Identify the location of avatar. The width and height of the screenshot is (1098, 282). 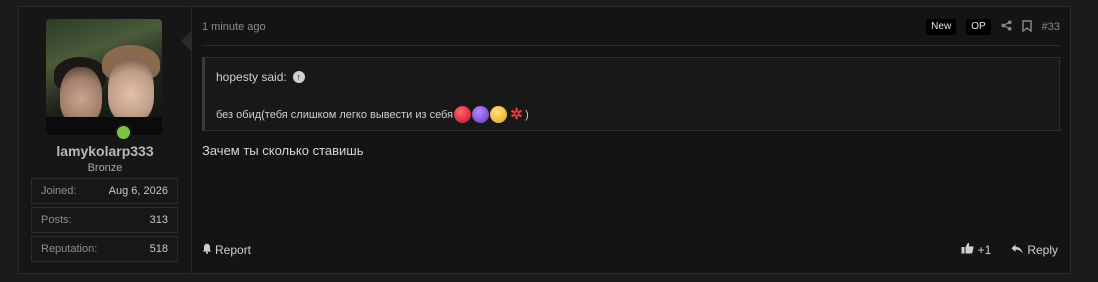
(104, 77).